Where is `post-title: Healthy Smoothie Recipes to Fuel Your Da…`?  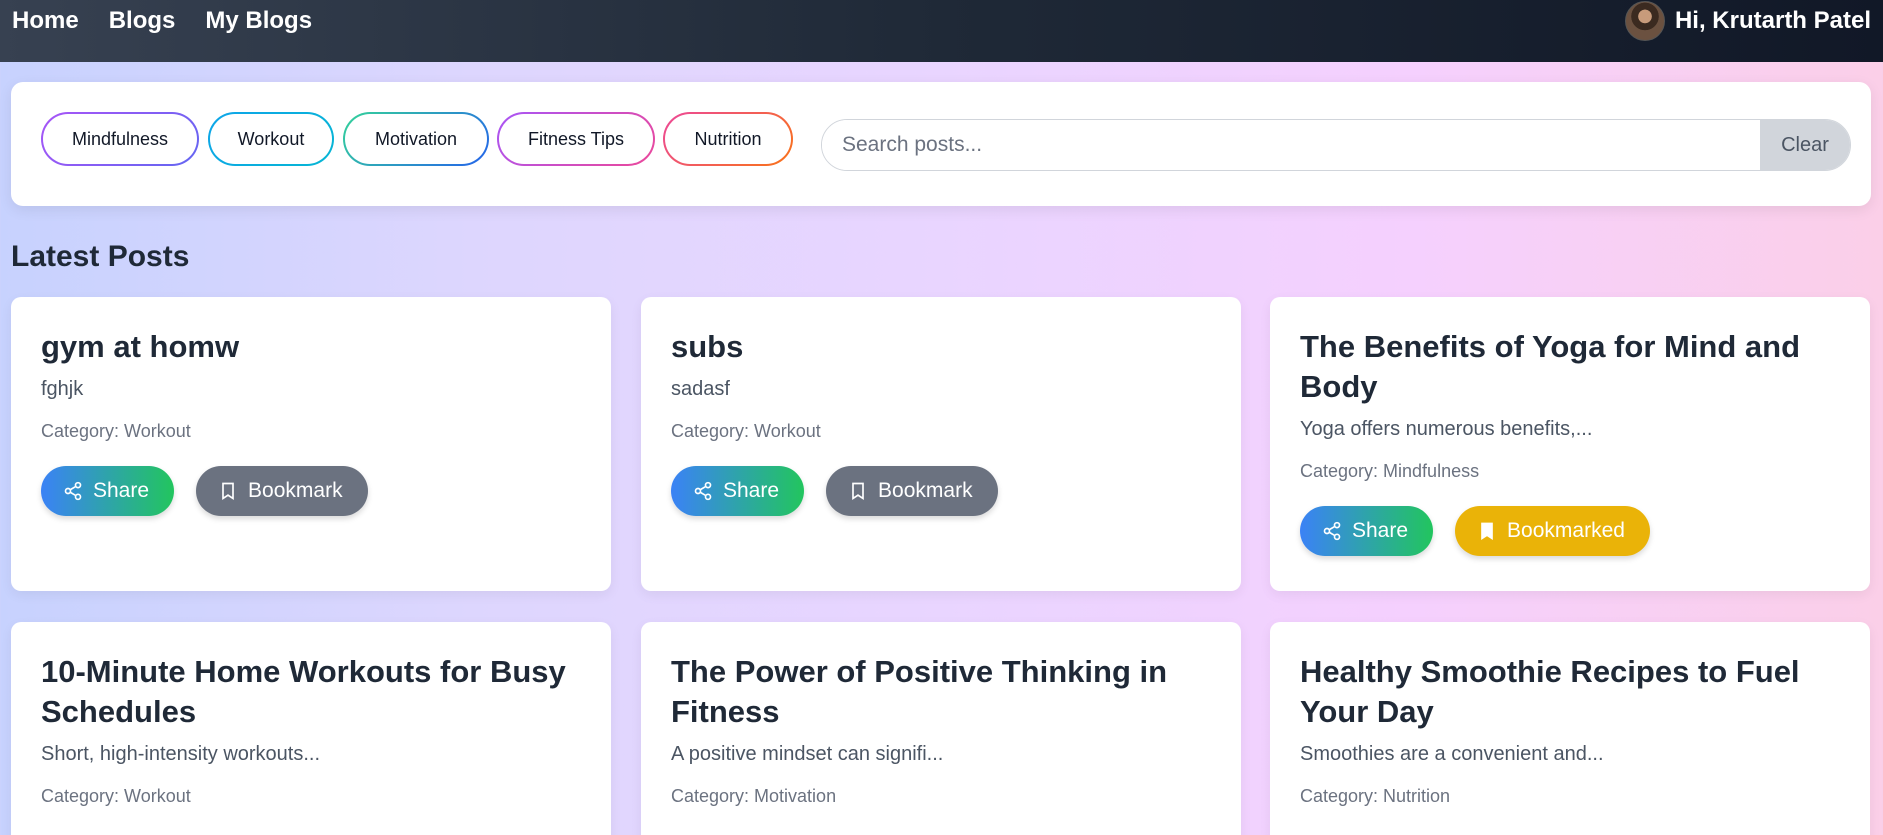
post-title: Healthy Smoothie Recipes to Fuel Your Da… is located at coordinates (1570, 692).